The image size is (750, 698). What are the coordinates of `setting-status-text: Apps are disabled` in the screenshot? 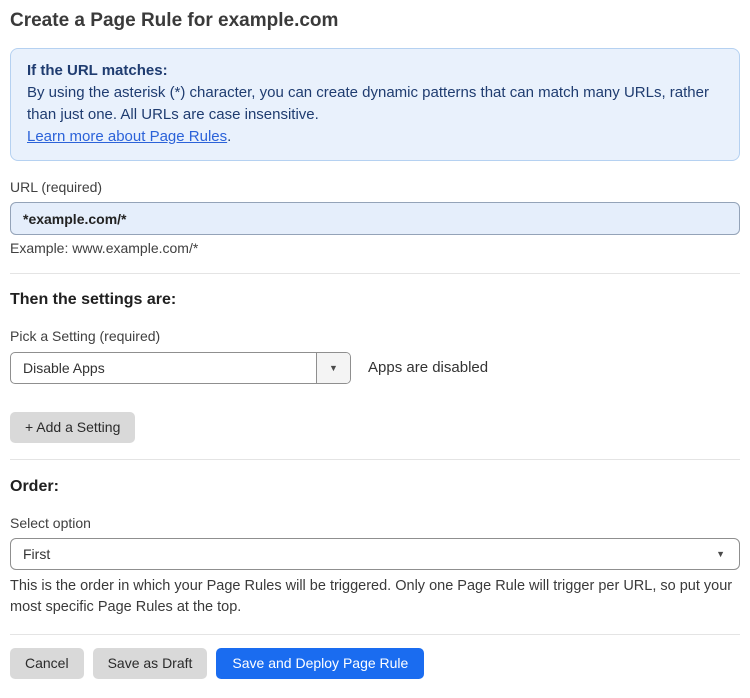 It's located at (428, 367).